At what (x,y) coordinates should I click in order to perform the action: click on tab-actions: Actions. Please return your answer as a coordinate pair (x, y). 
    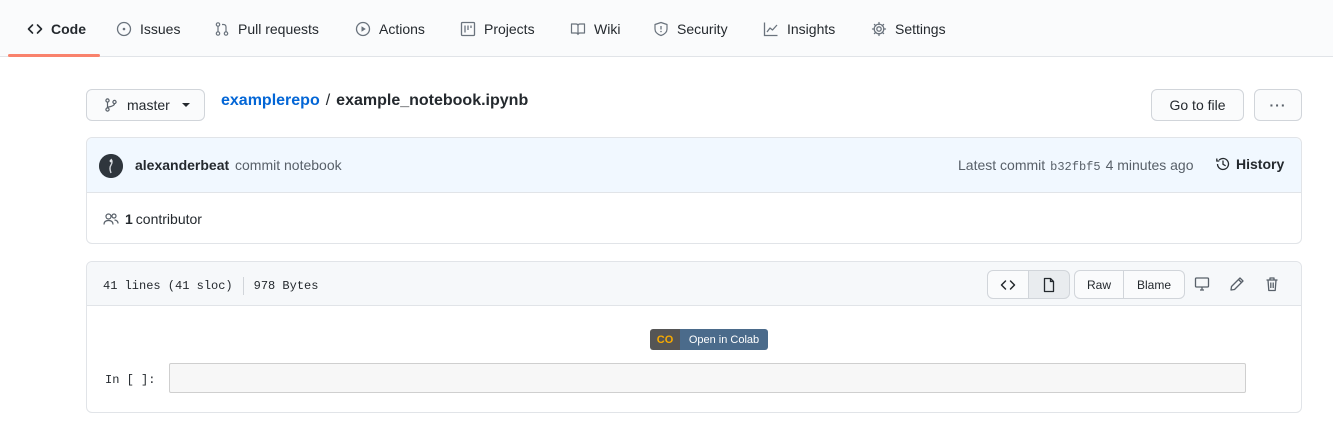
    Looking at the image, I should click on (390, 28).